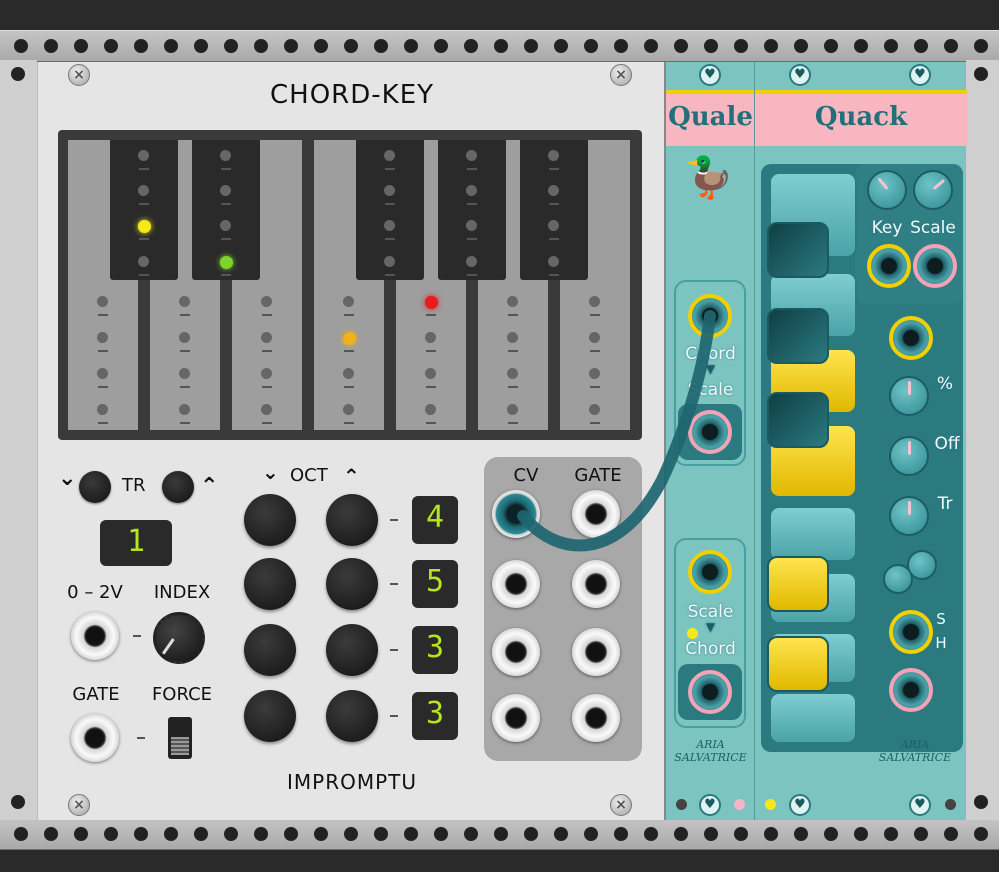 Image resolution: width=999 pixels, height=872 pixels. I want to click on scale-knob, so click(933, 190).